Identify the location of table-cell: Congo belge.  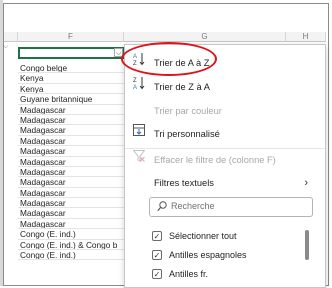
(72, 68).